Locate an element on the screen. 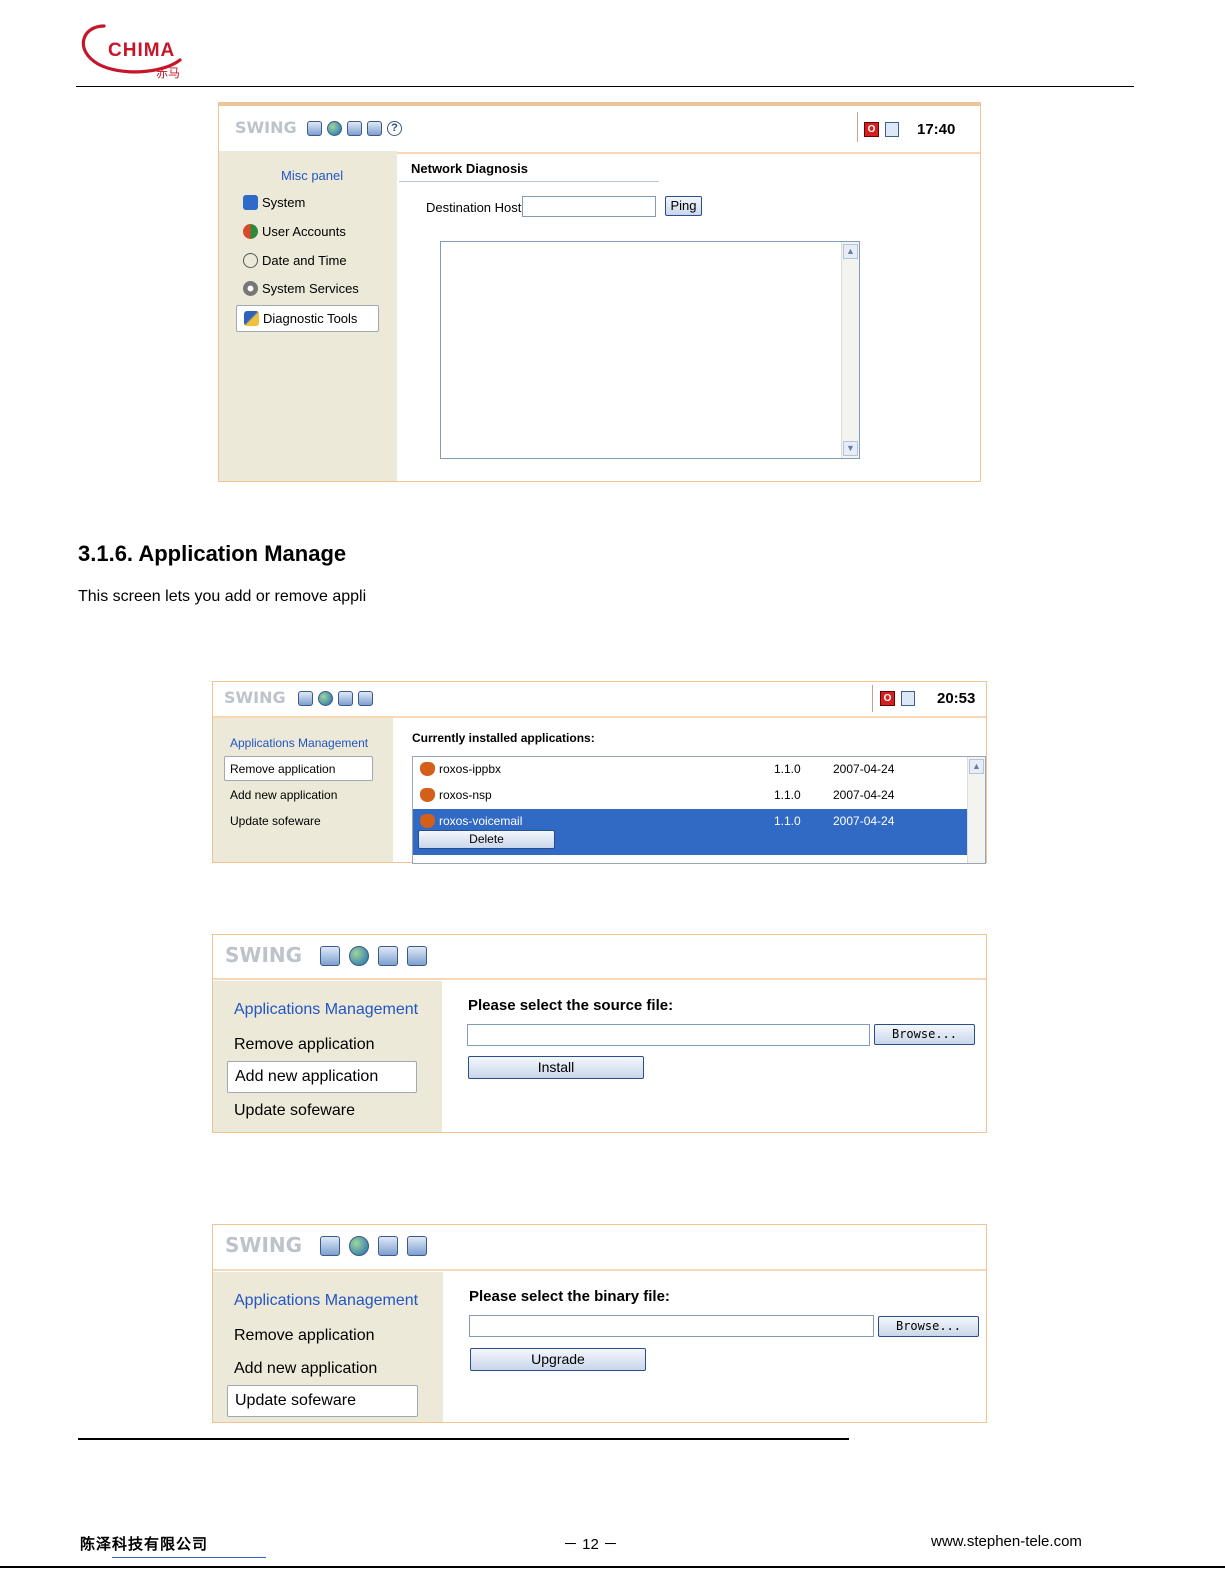  install-button: Install is located at coordinates (556, 1067).